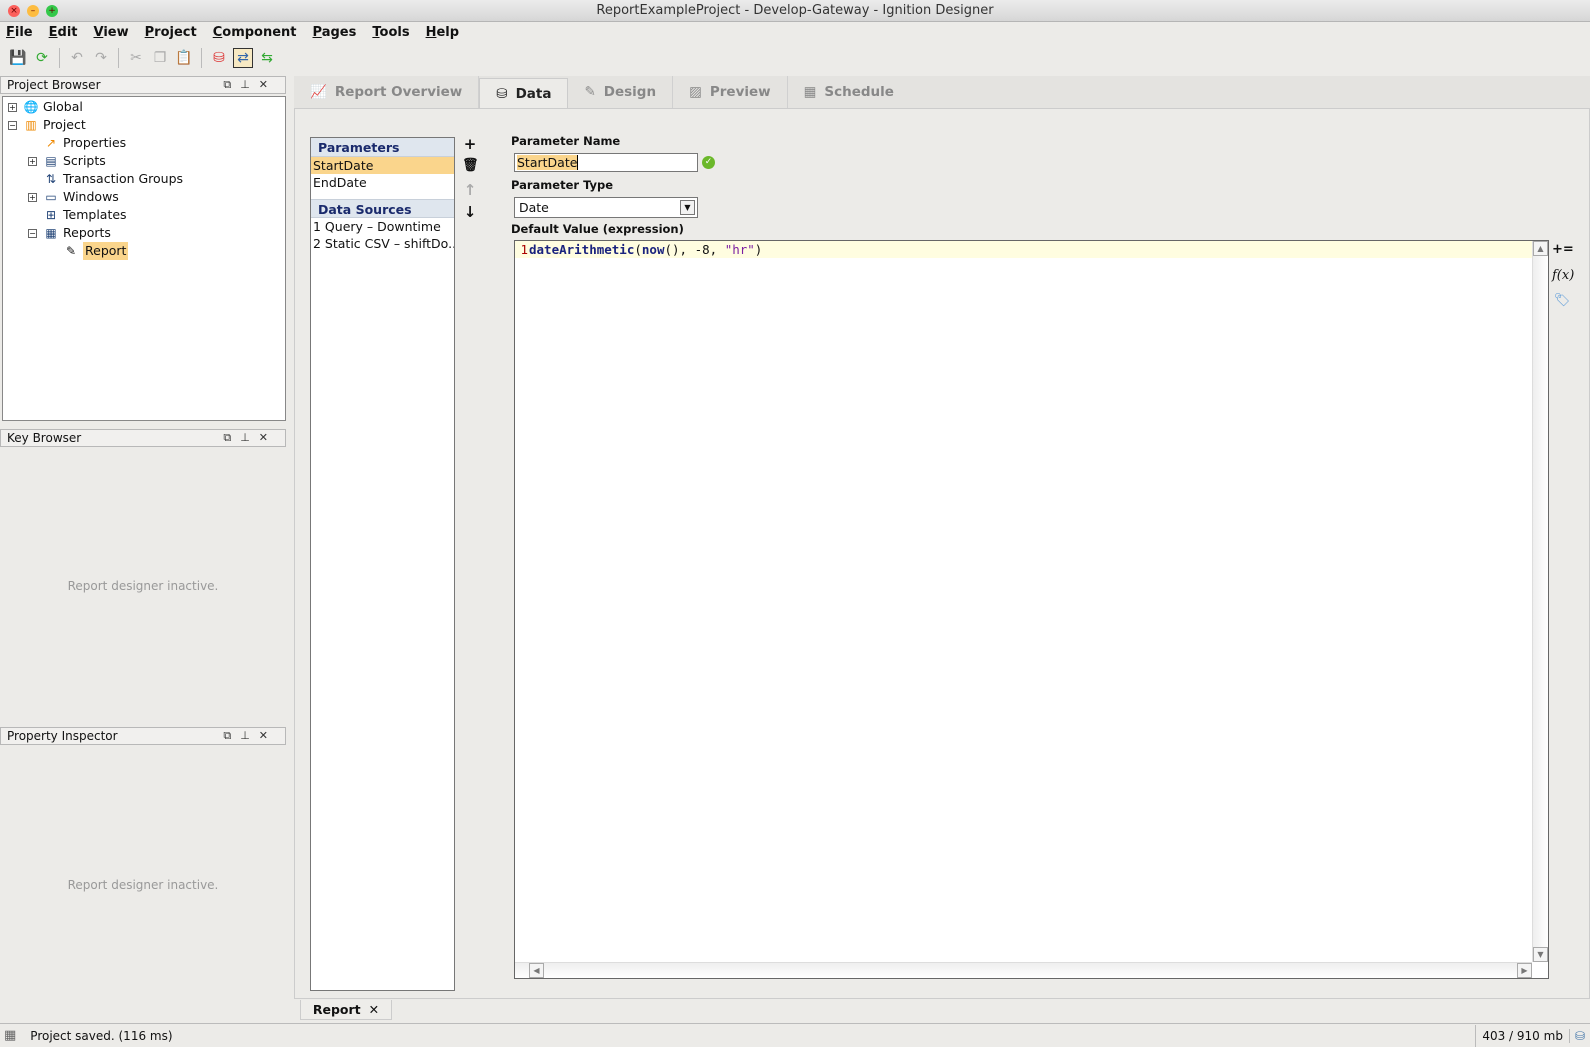 The image size is (1590, 1047). I want to click on scroll-right-icon: ▶, so click(1524, 970).